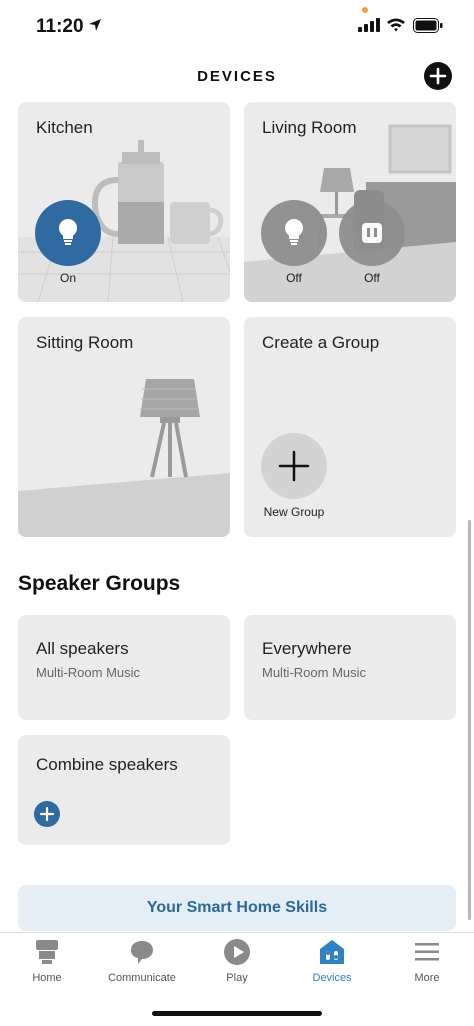 Image resolution: width=474 pixels, height=1026 pixels. What do you see at coordinates (309, 127) in the screenshot?
I see `group-name: Living Room` at bounding box center [309, 127].